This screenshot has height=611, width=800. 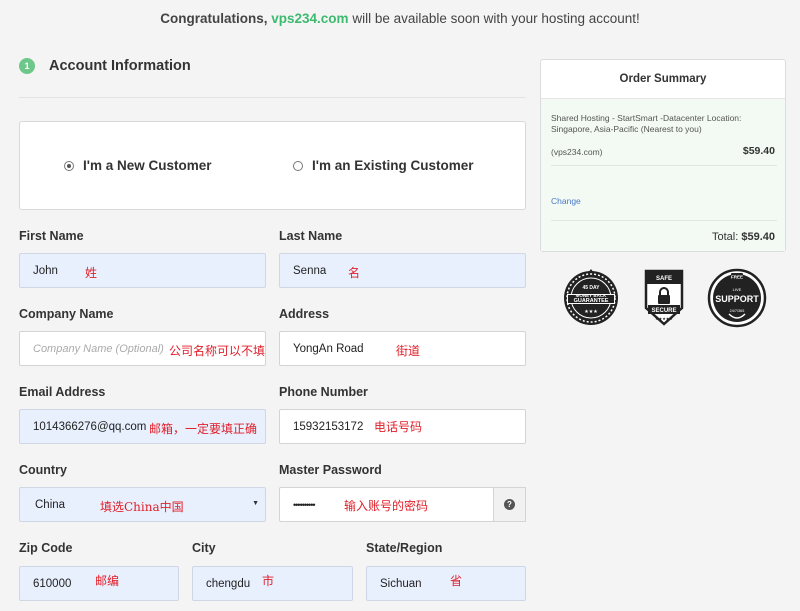 I want to click on password-help-button: ?, so click(x=509, y=504).